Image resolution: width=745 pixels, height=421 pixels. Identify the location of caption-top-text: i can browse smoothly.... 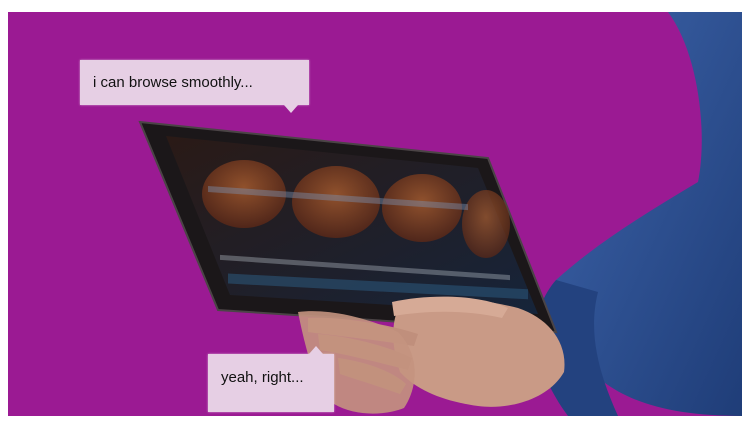
(173, 82).